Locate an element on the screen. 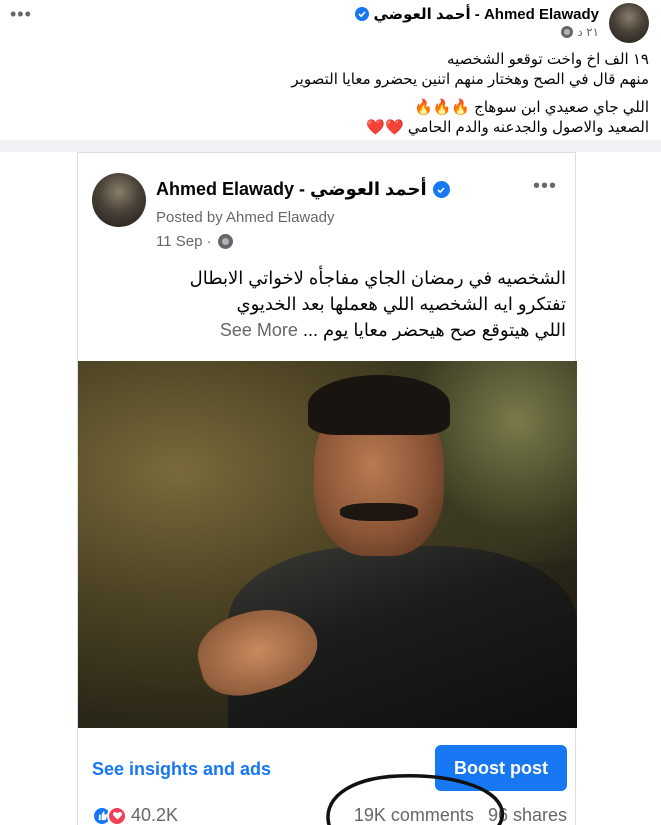  outer-post-line: اللي جاي صعيدي ابن سوهاج 🔥🔥🔥 is located at coordinates (531, 107).